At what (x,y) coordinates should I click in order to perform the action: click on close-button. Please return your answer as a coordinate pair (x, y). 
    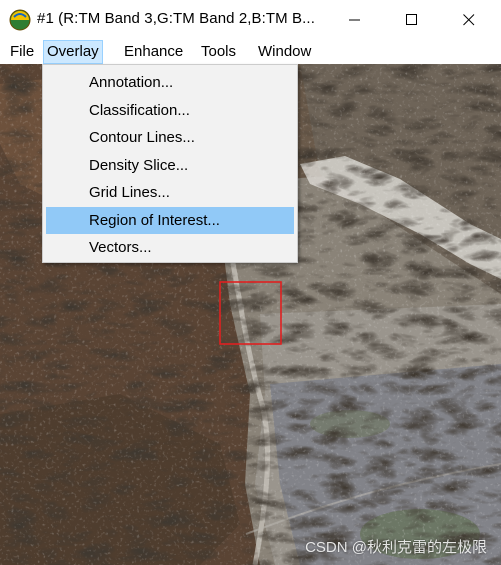
    Looking at the image, I should click on (469, 20).